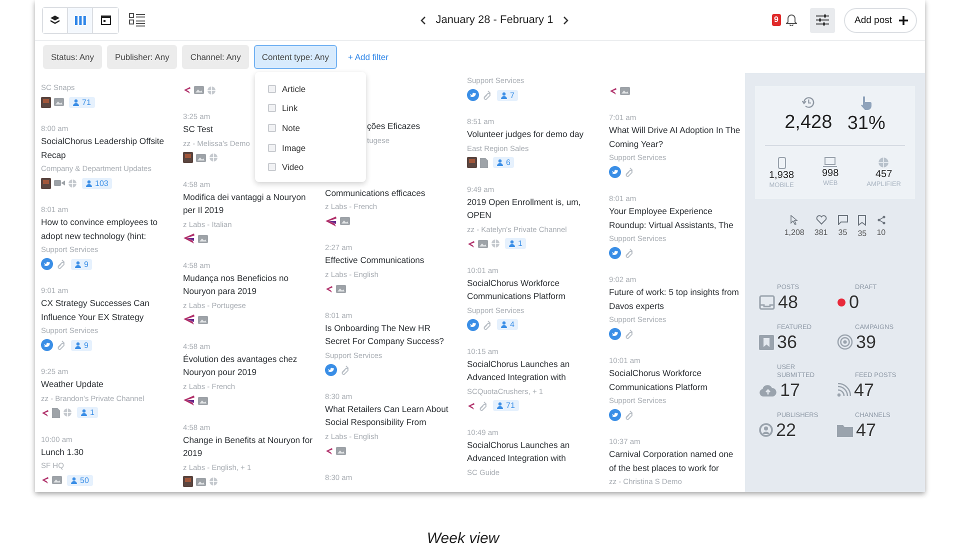  I want to click on post-title: Communications efficaces, so click(375, 193).